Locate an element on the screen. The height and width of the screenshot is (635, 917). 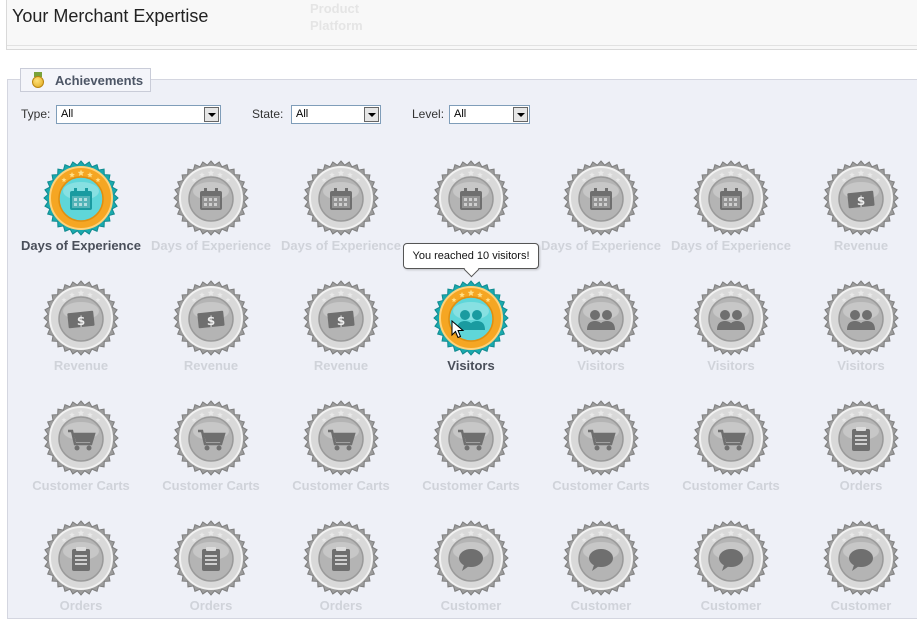
state-select: All is located at coordinates (336, 114).